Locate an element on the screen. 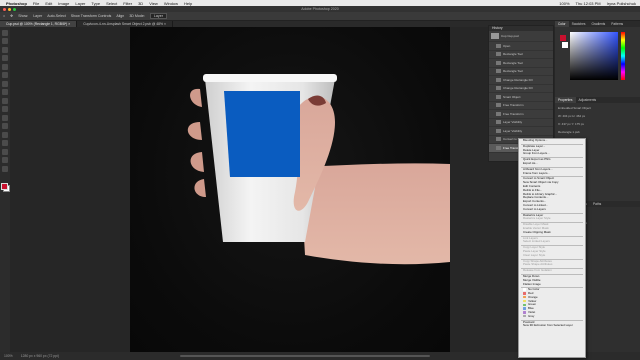 This screenshot has width=640, height=360. app-menu: Photoshop is located at coordinates (16, 3).